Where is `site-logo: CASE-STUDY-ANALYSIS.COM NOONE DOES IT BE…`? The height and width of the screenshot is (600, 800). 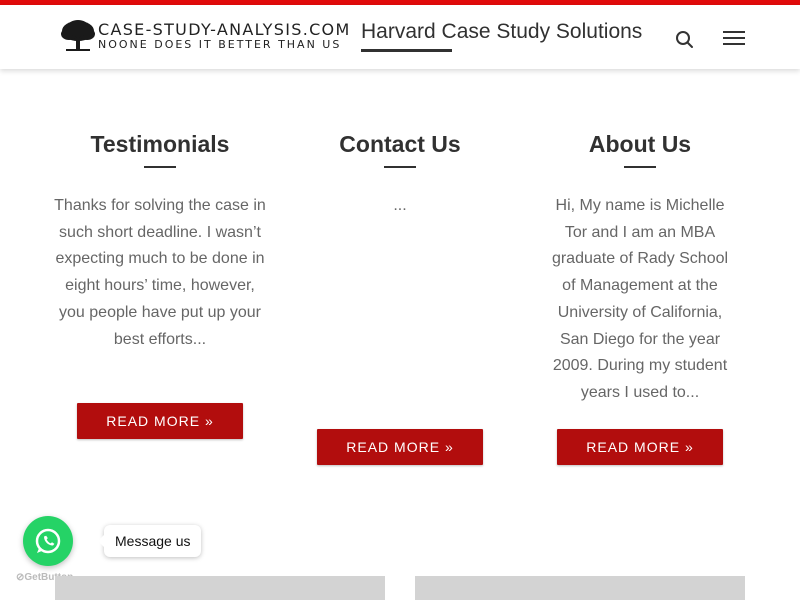
site-logo: CASE-STUDY-ANALYSIS.COM NOONE DOES IT BE… is located at coordinates (205, 38).